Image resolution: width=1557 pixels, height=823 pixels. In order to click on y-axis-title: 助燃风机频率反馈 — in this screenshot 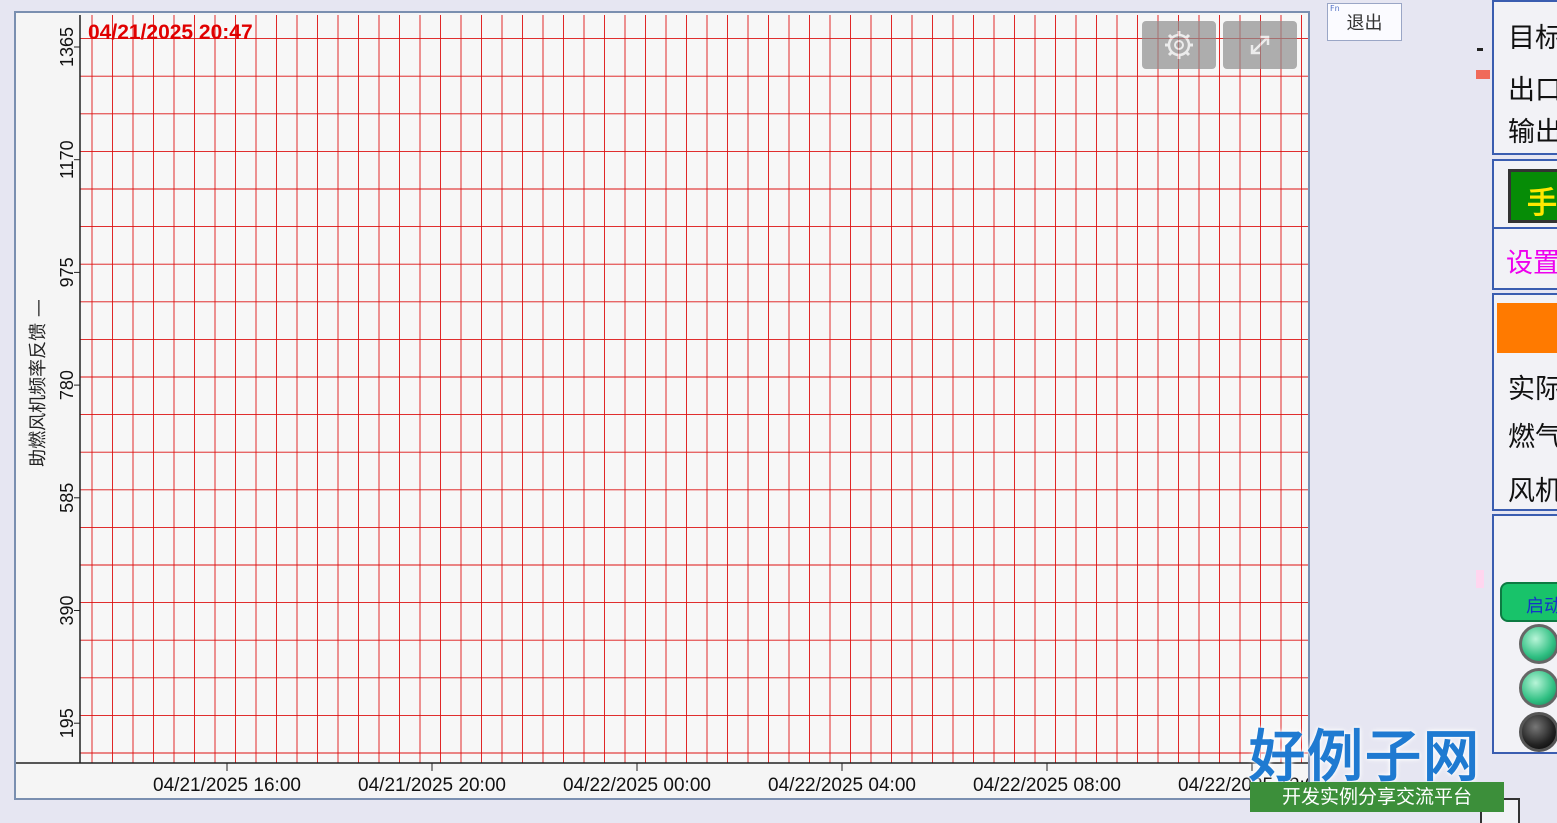, I will do `click(38, 383)`.